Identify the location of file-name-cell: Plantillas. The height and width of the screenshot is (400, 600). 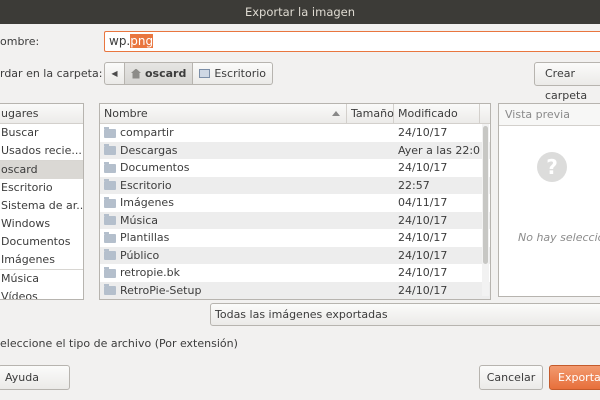
(223, 238).